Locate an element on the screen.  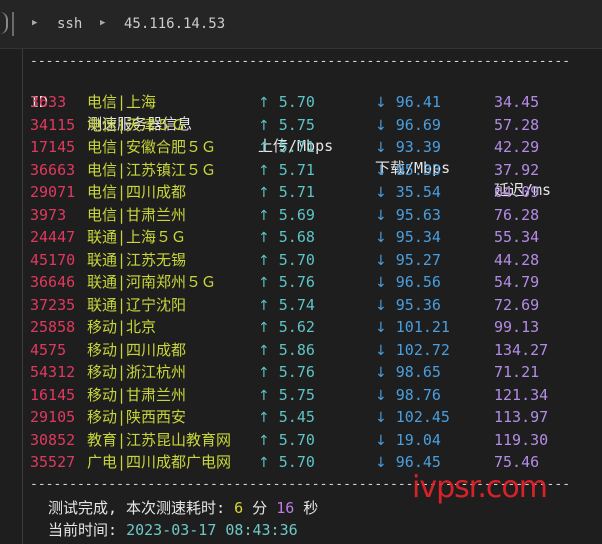
row-server: 电信|甘肃兰州 is located at coordinates (137, 214).